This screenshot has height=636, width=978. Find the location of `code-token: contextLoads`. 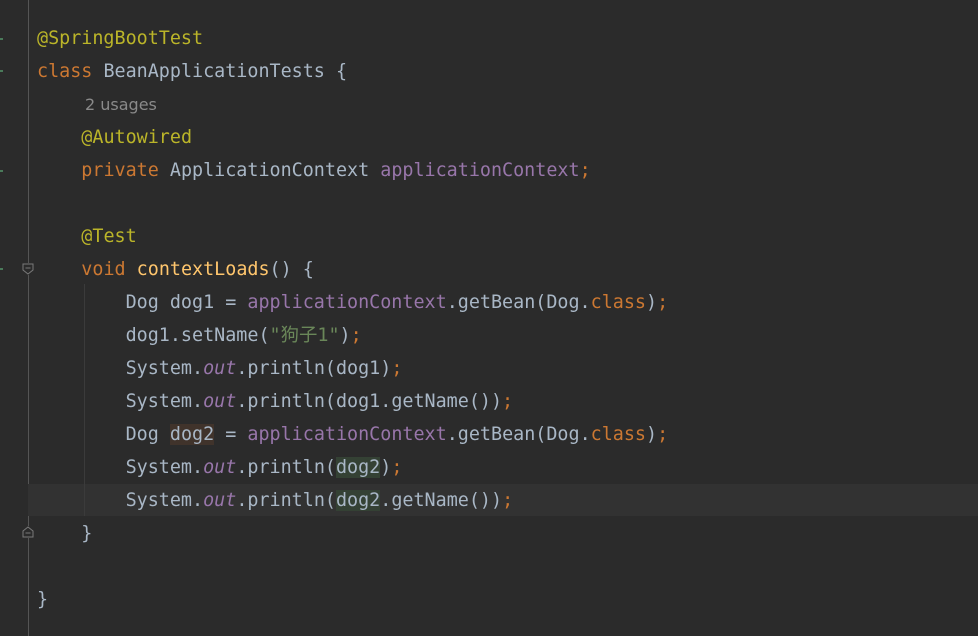

code-token: contextLoads is located at coordinates (203, 269).